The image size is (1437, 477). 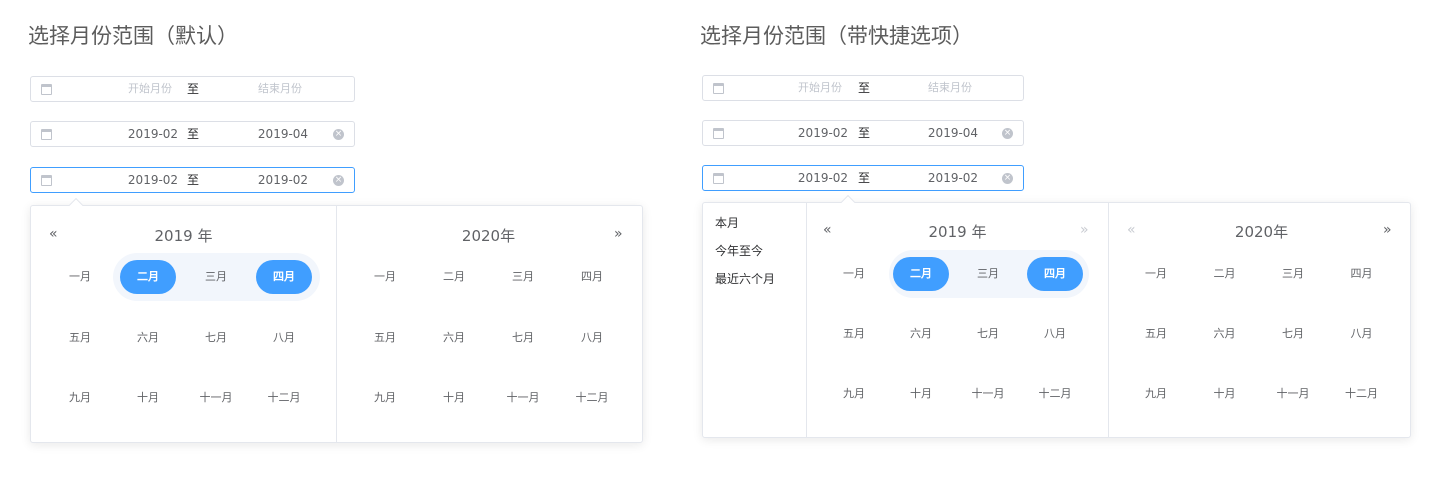 I want to click on month-label: 六月, so click(x=921, y=333).